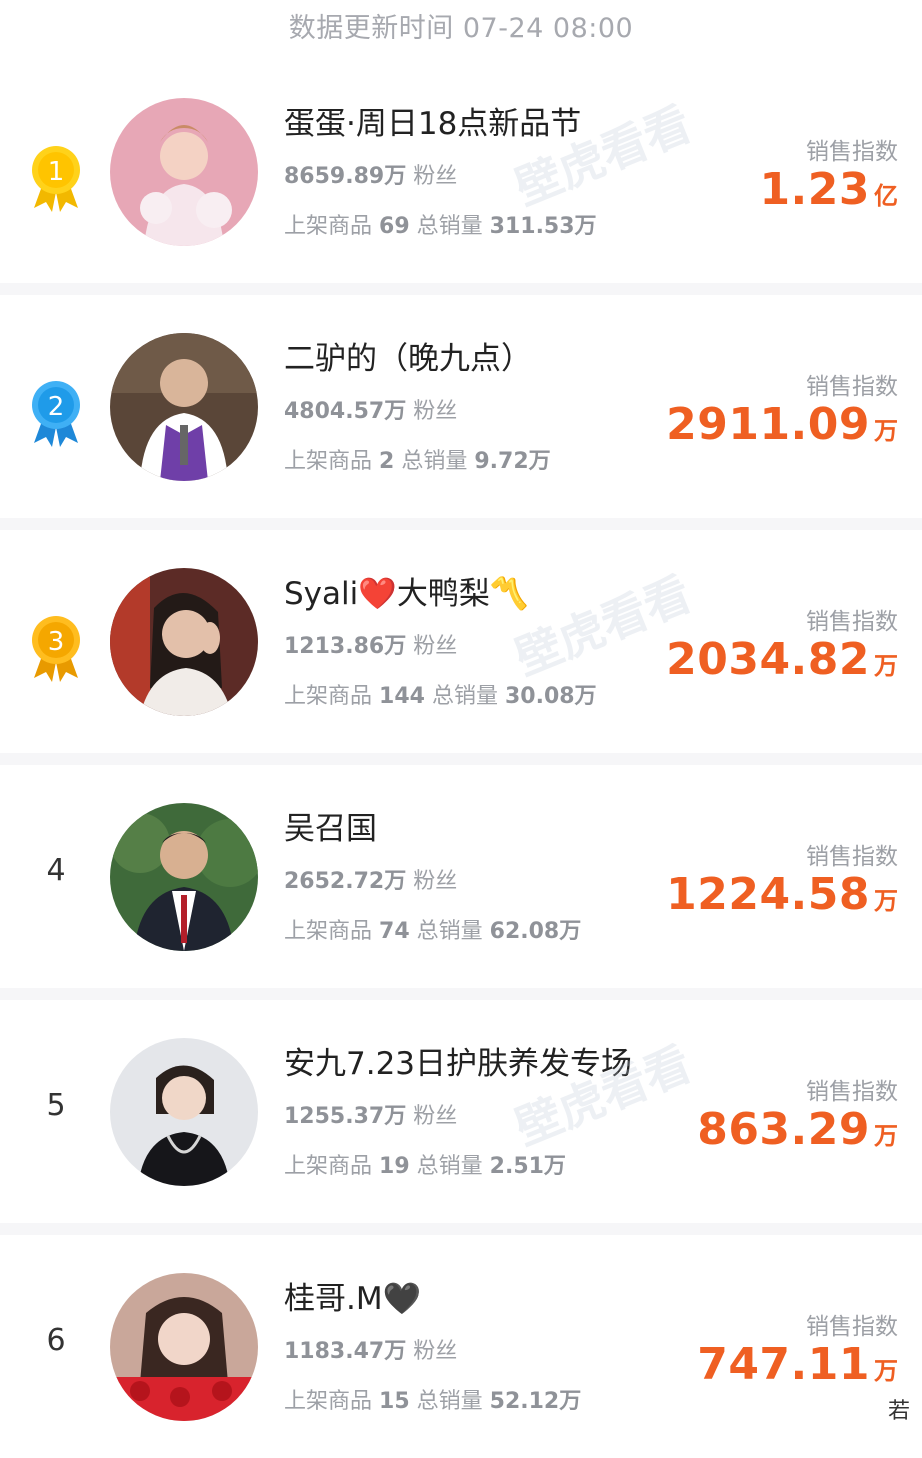  I want to click on streamer-name: 安九7.23日护肤养发专场, so click(458, 1060).